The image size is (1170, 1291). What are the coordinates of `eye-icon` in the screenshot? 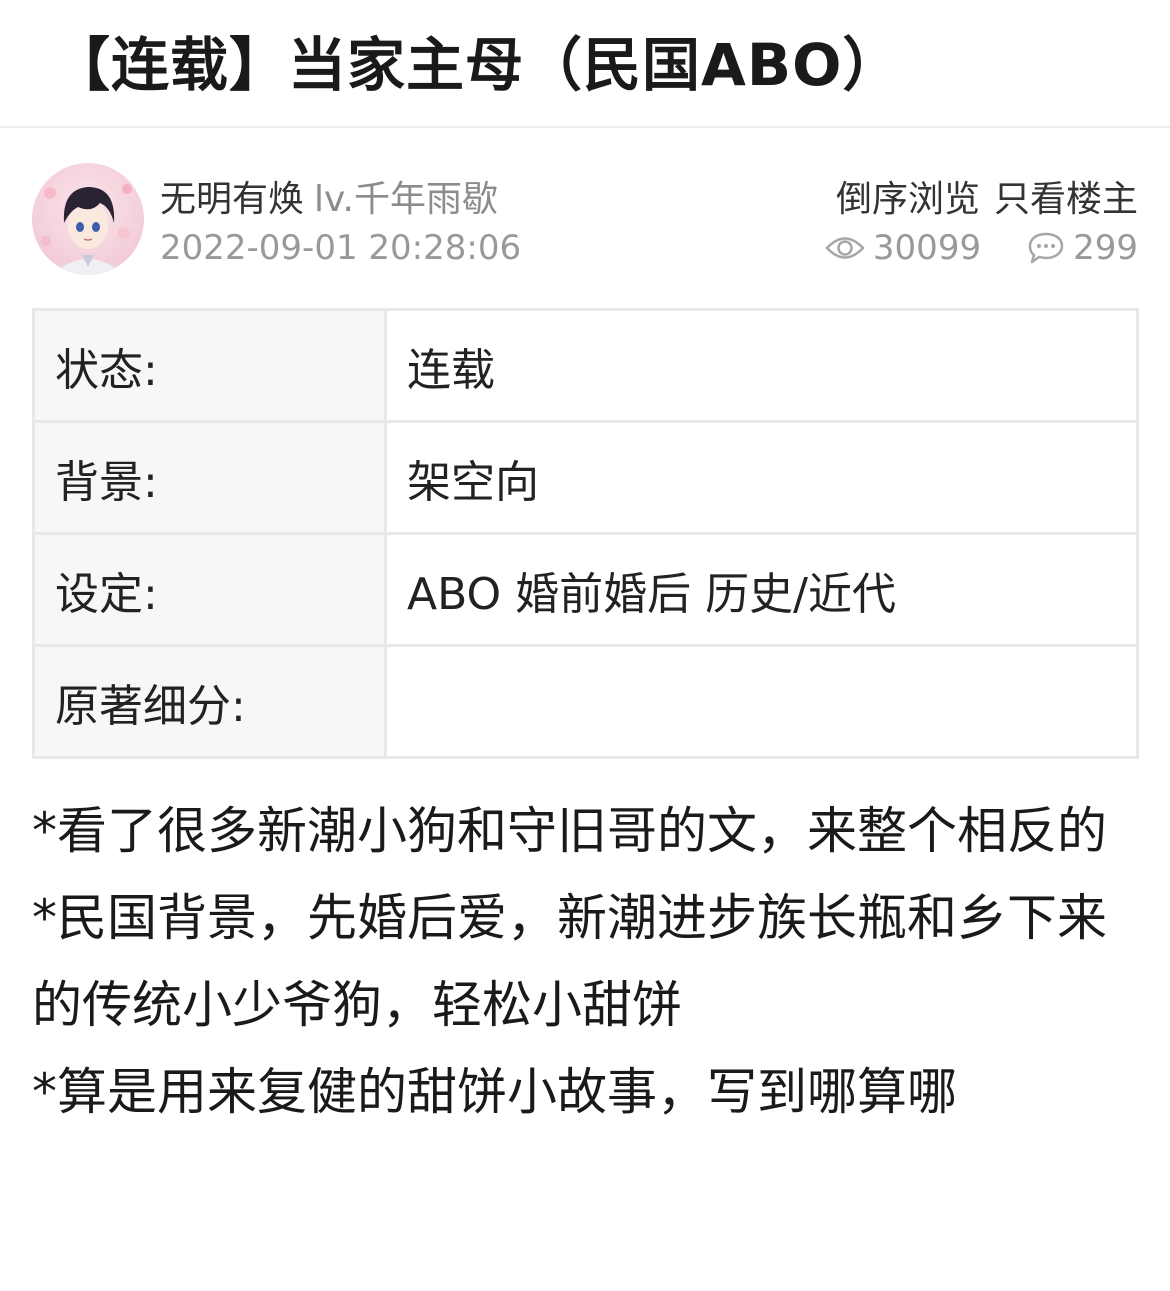 It's located at (845, 248).